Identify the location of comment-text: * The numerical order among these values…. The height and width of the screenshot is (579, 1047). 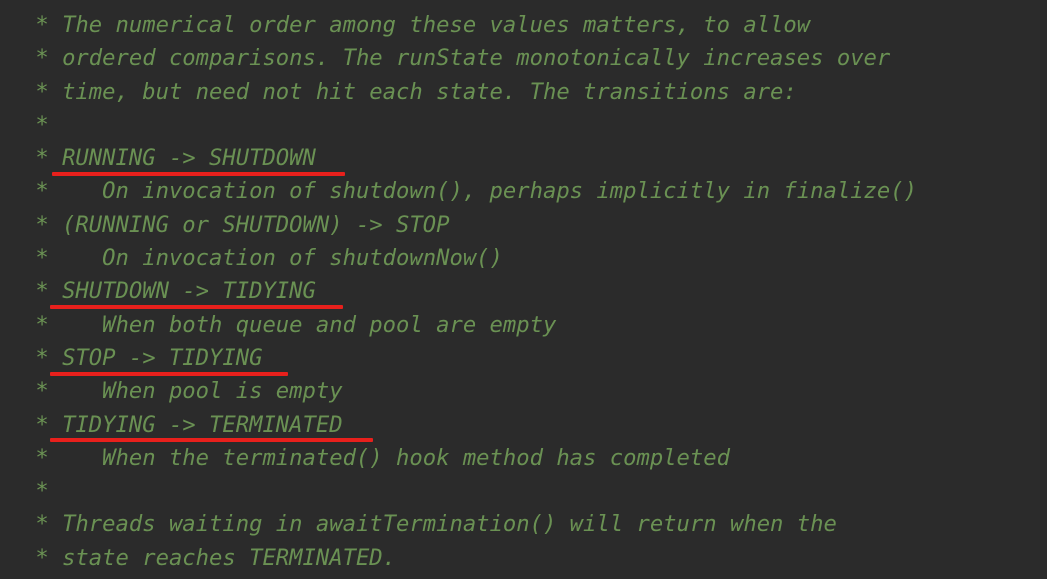
(416, 25).